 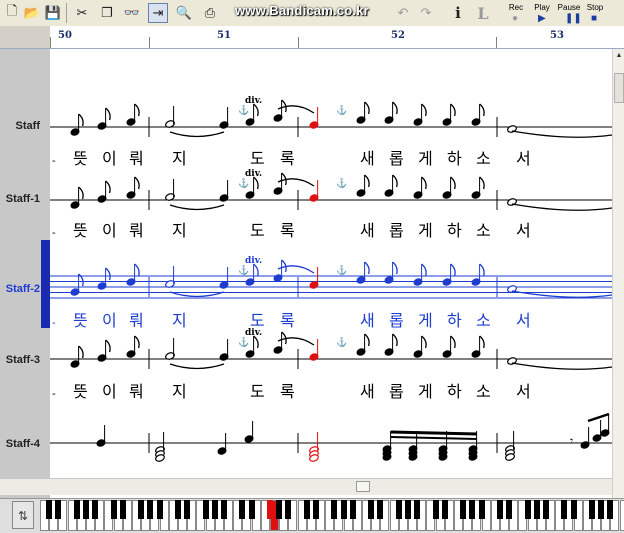 What do you see at coordinates (619, 88) in the screenshot?
I see `vertical-scroll-thumb` at bounding box center [619, 88].